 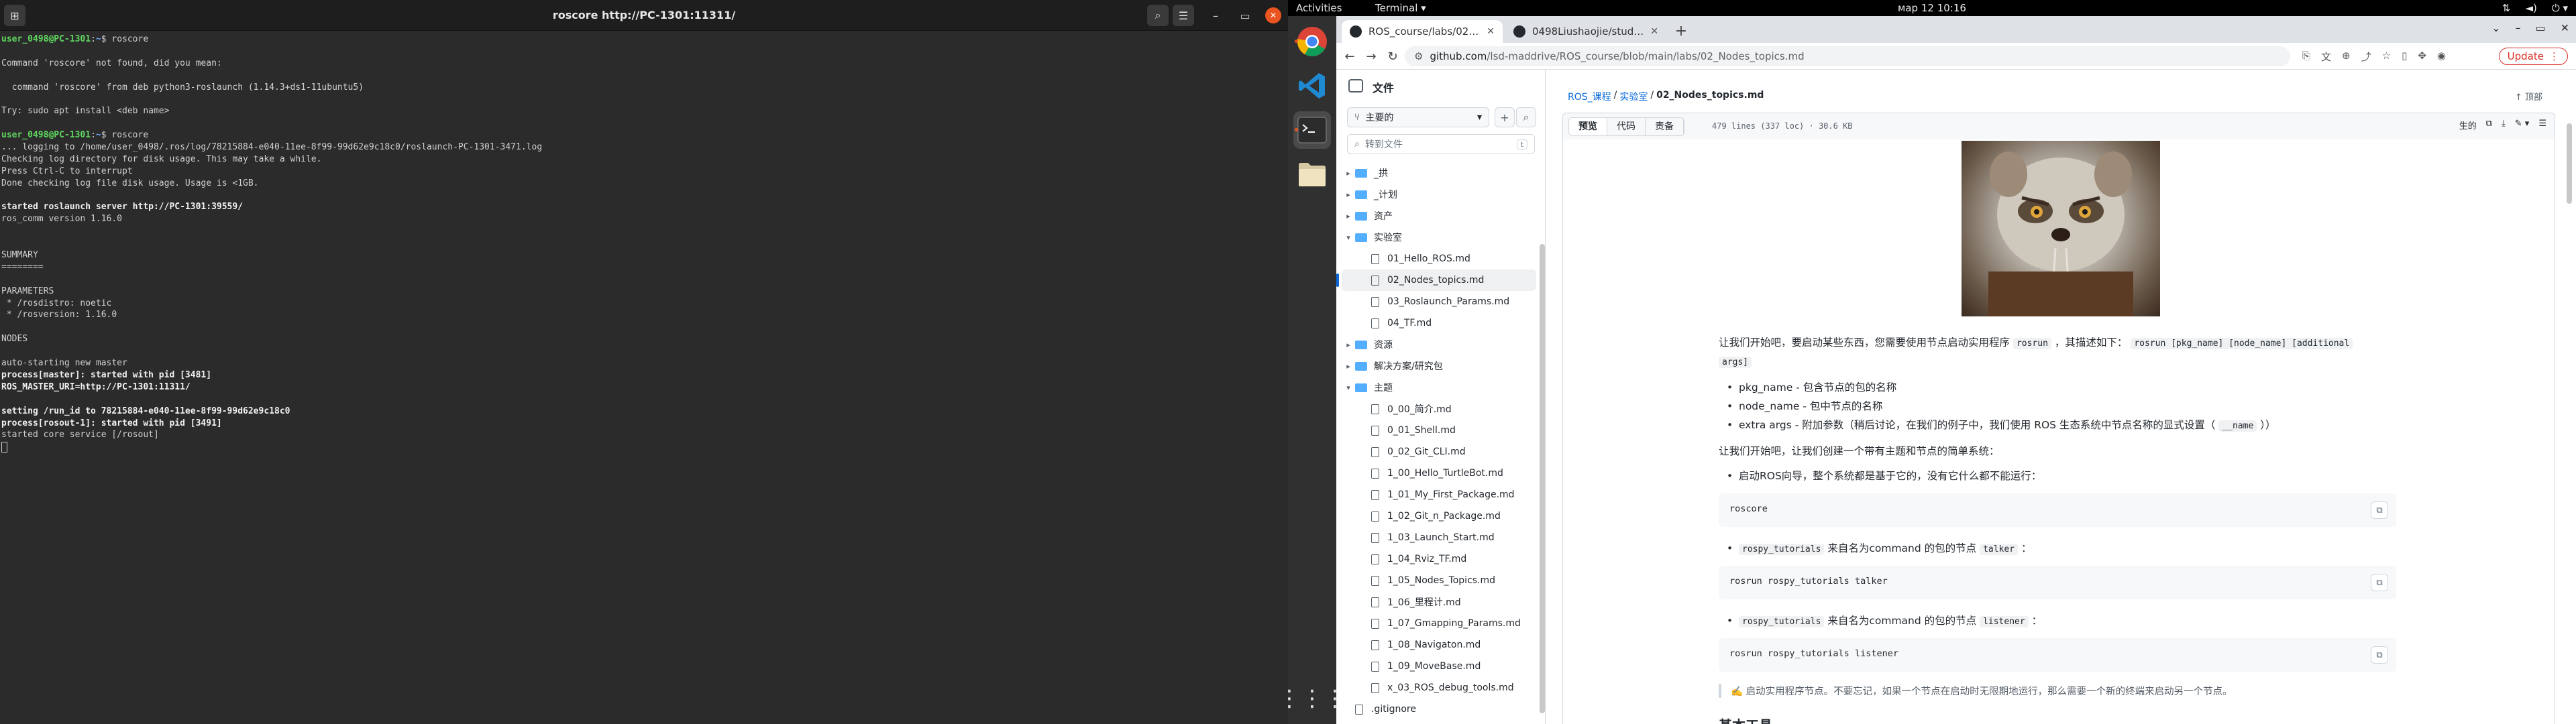 What do you see at coordinates (2366, 57) in the screenshot?
I see `share-icon: ⤴` at bounding box center [2366, 57].